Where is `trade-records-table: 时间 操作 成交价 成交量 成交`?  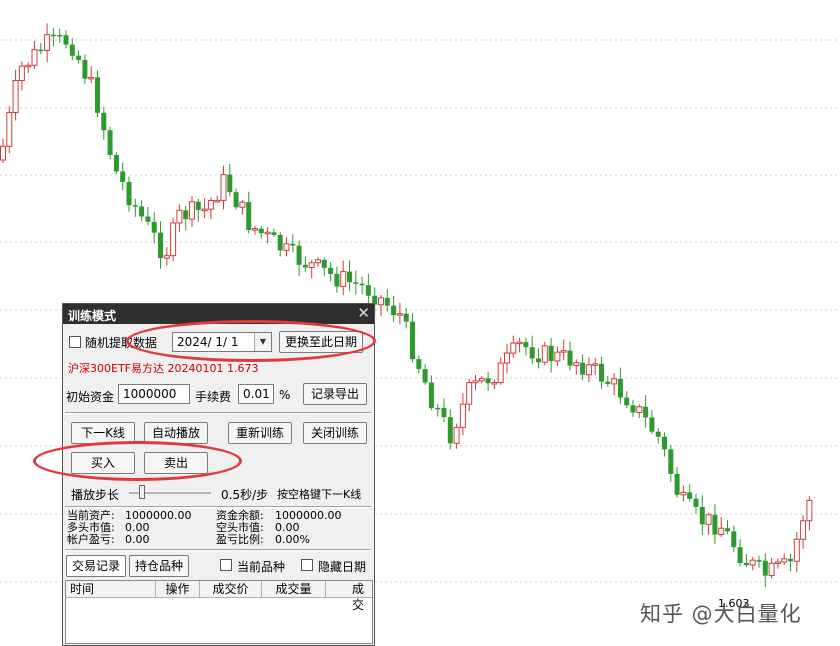 trade-records-table: 时间 操作 成交价 成交量 成交 is located at coordinates (219, 612).